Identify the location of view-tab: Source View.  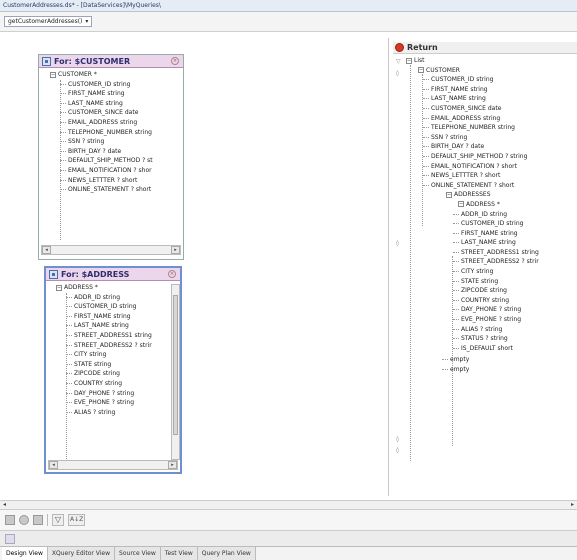
(138, 553).